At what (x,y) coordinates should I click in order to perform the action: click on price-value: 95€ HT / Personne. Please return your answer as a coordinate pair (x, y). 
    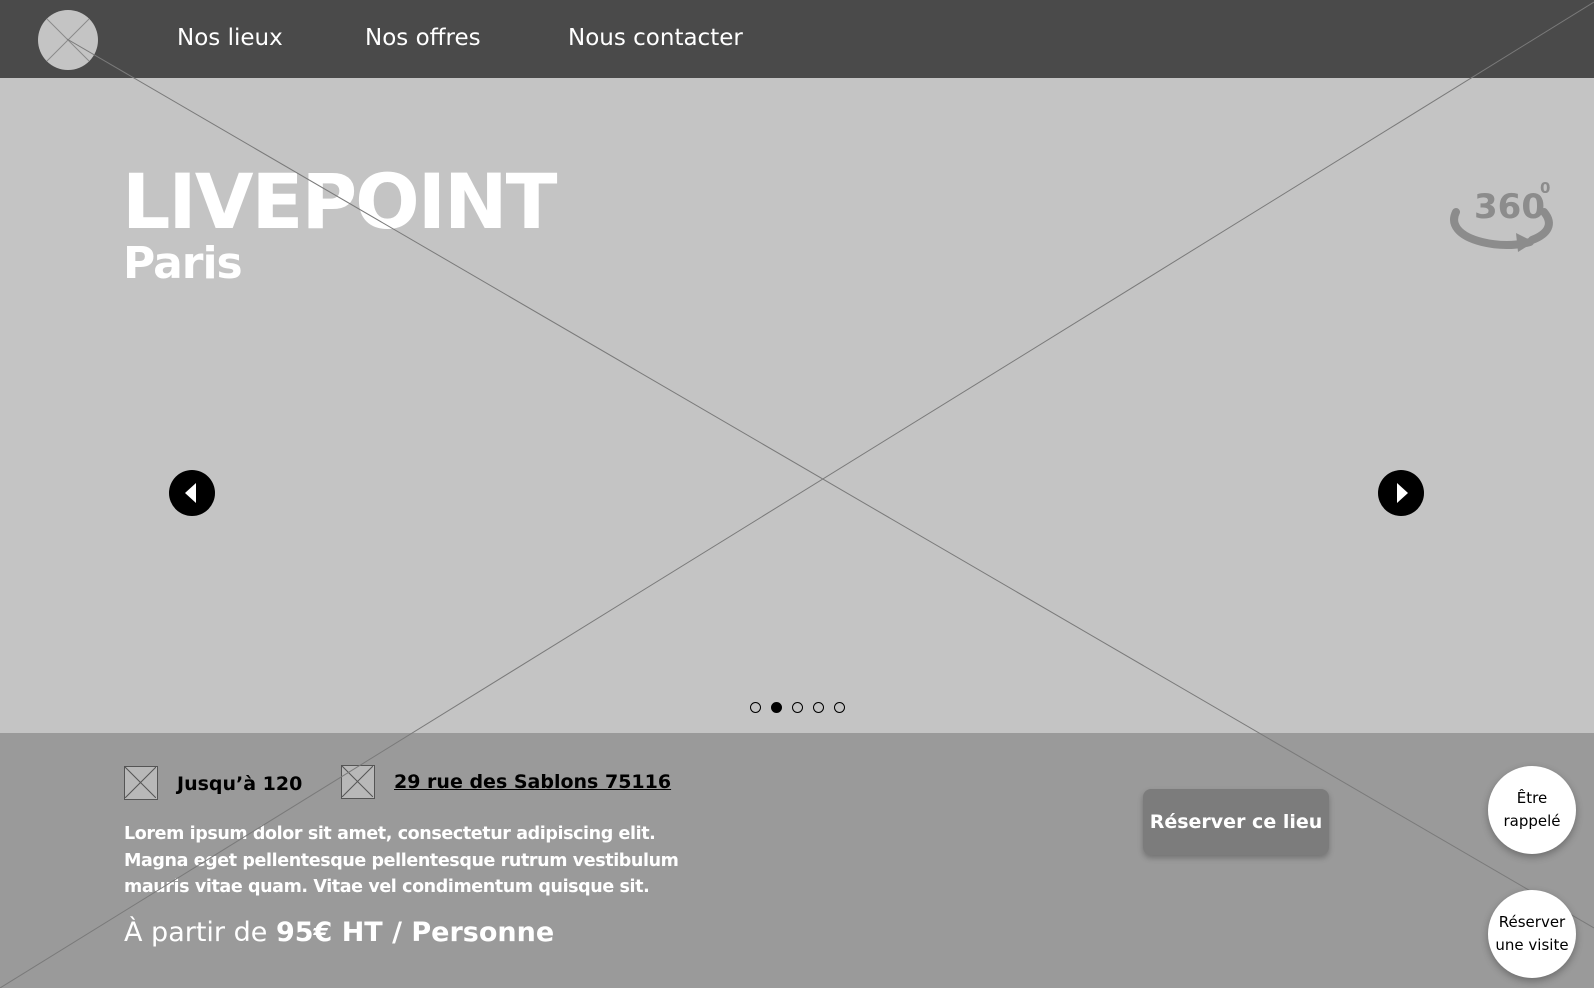
    Looking at the image, I should click on (415, 932).